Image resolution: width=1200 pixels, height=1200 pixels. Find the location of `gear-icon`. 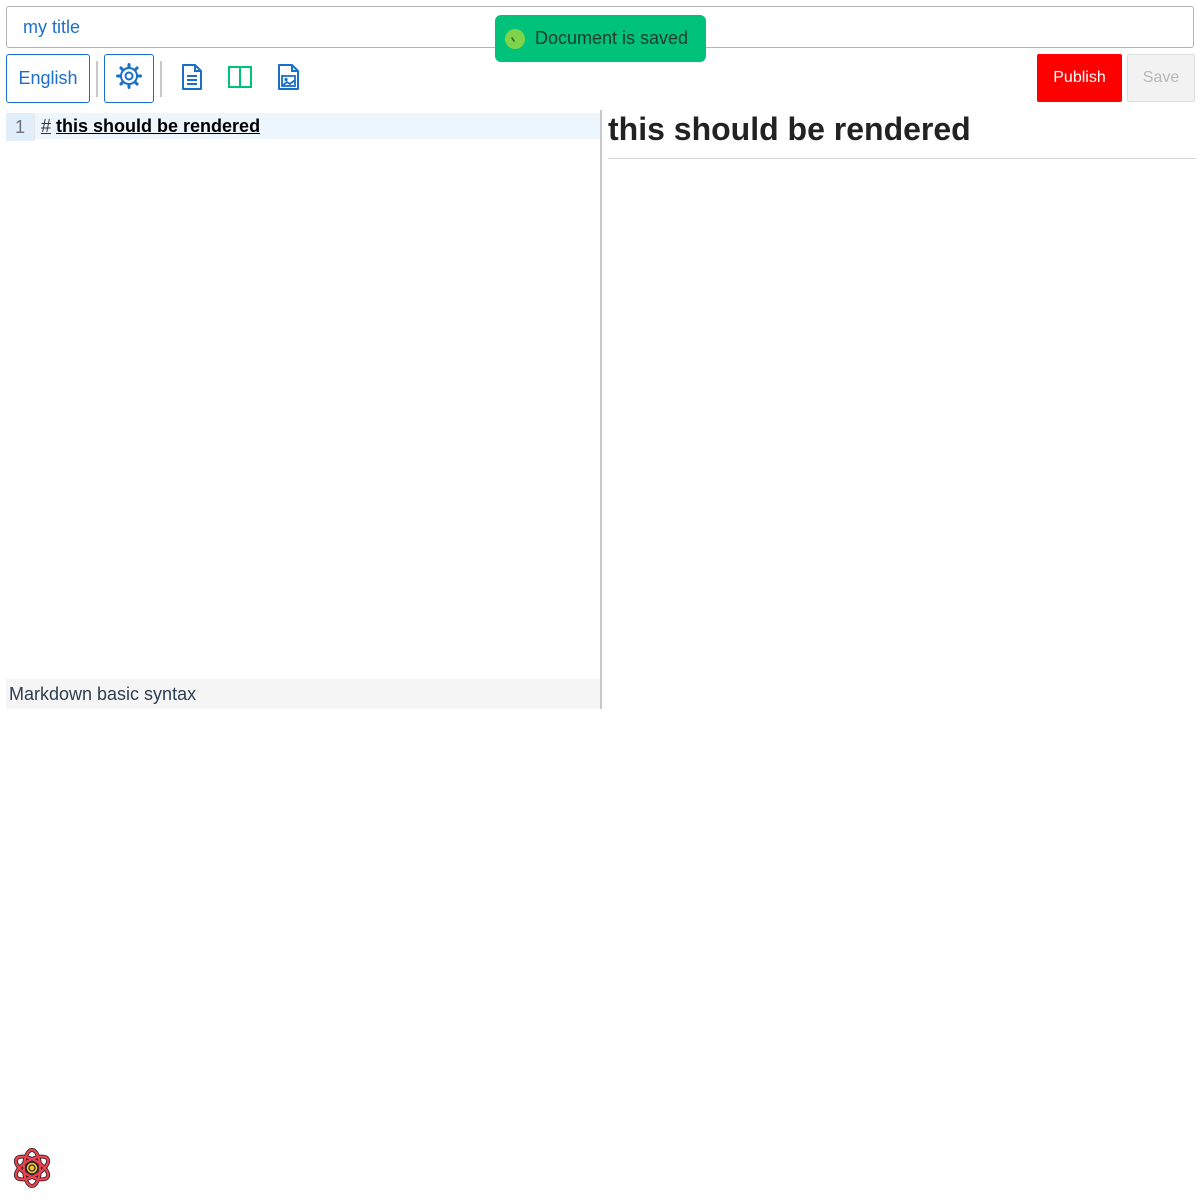

gear-icon is located at coordinates (129, 78).